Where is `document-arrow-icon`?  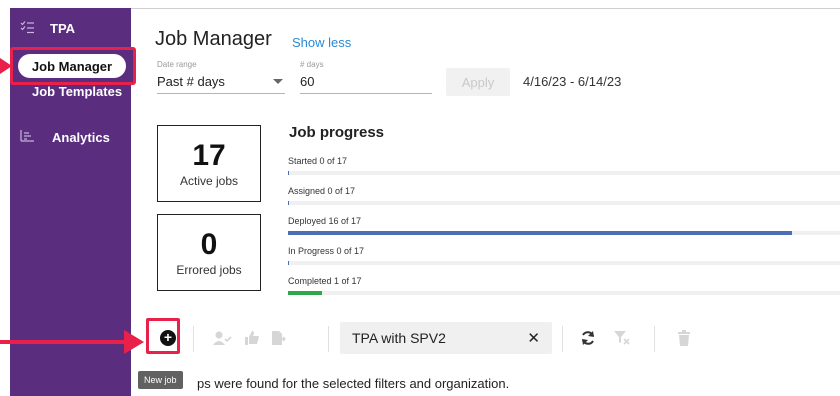 document-arrow-icon is located at coordinates (279, 338).